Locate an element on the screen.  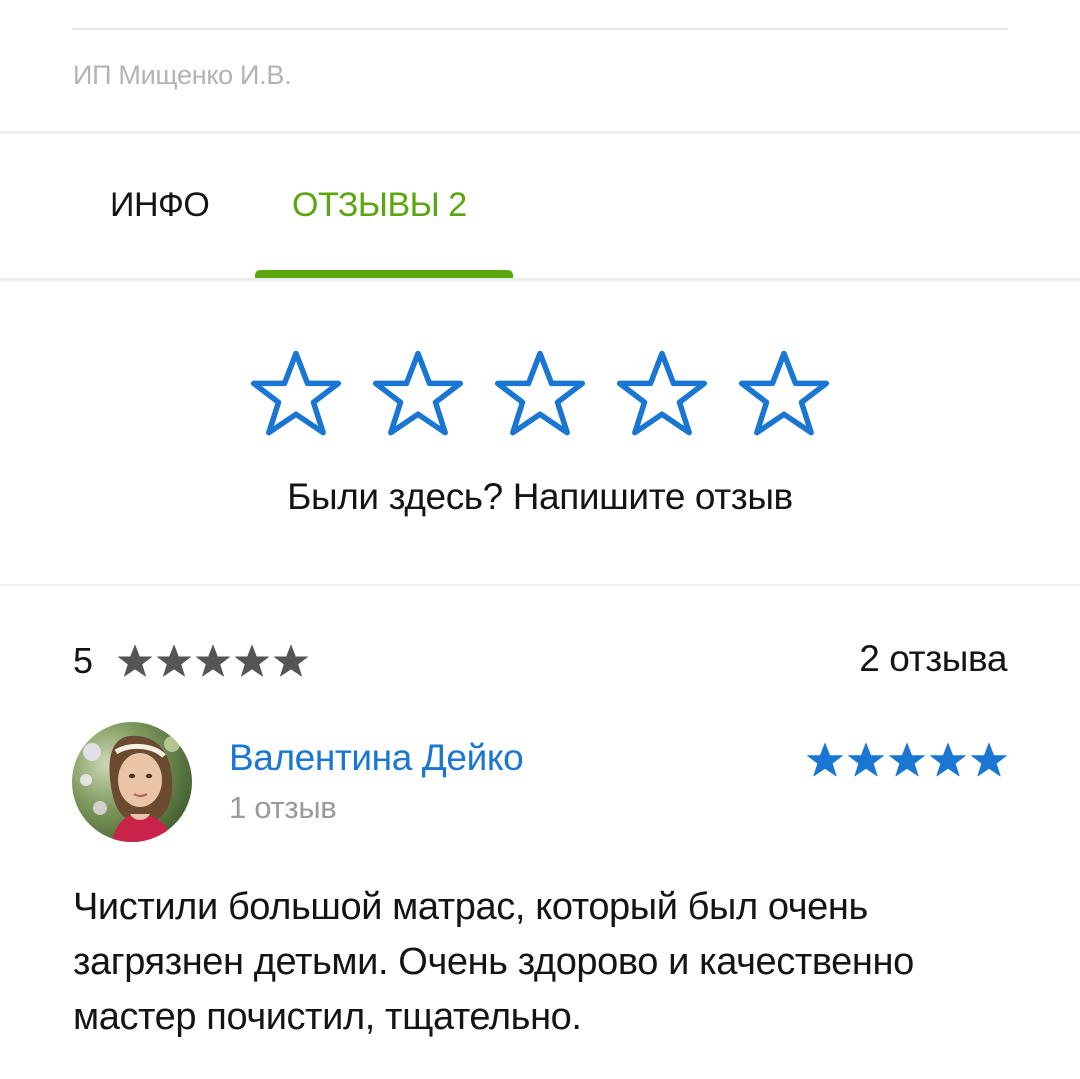
review-rating-stars is located at coordinates (907, 760).